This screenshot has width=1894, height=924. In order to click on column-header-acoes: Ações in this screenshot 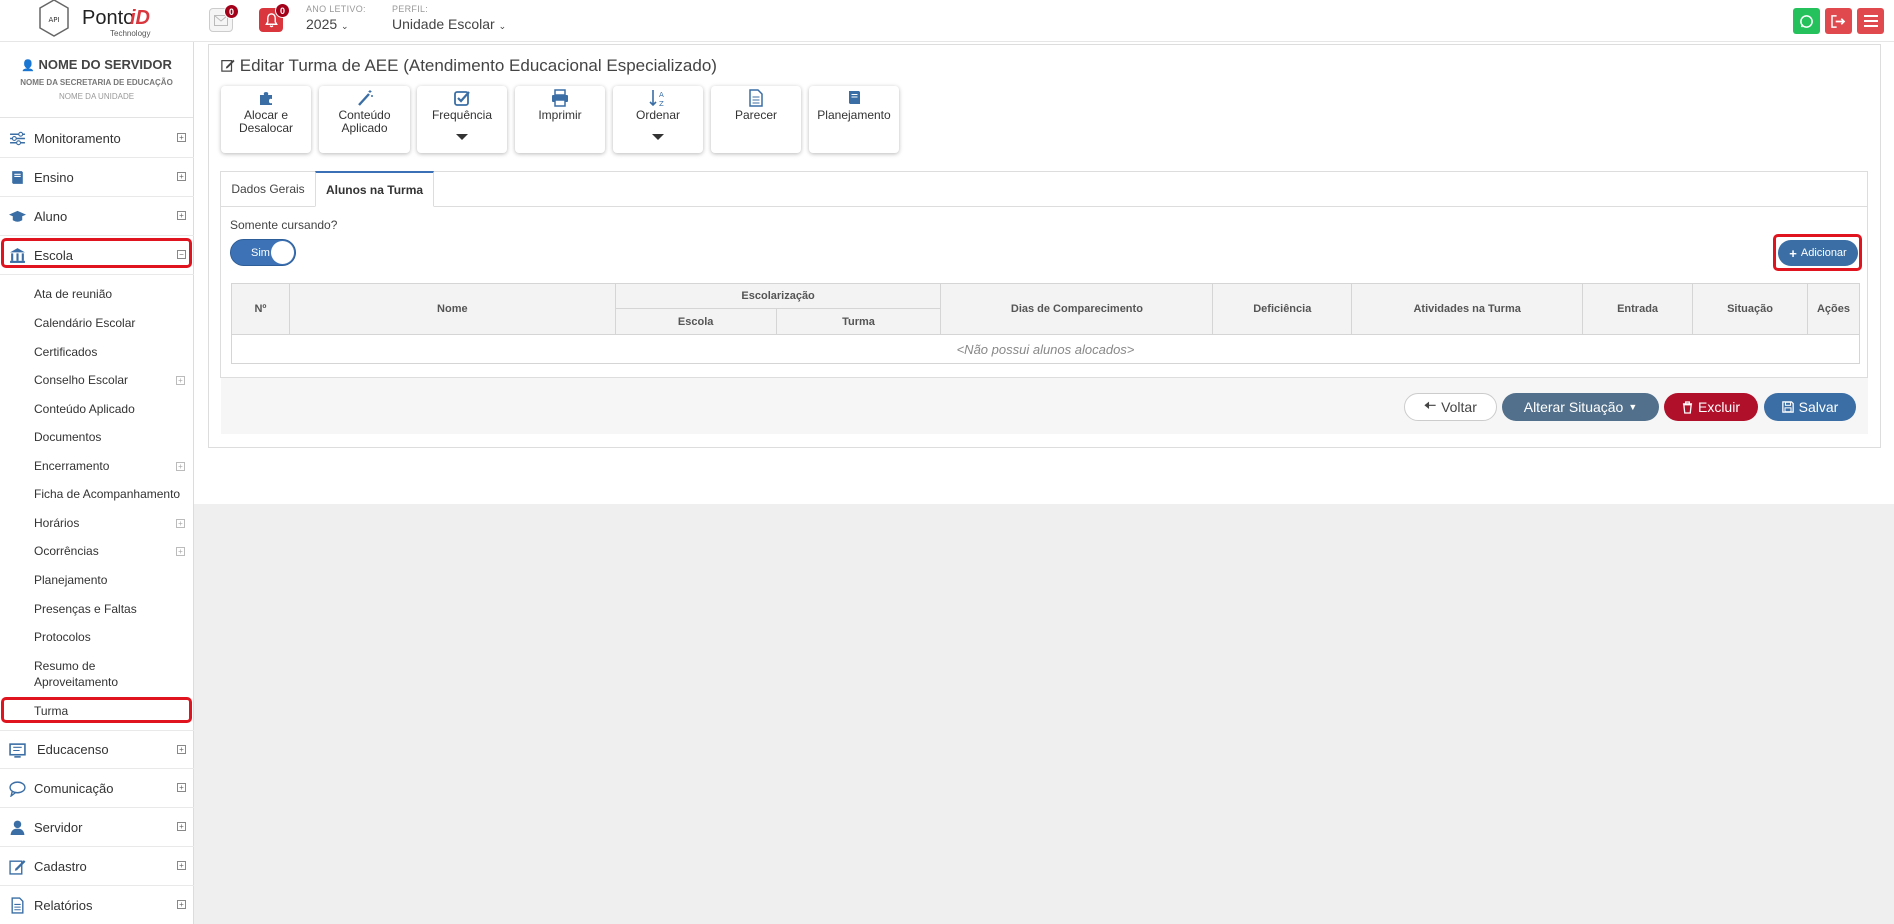, I will do `click(1833, 309)`.